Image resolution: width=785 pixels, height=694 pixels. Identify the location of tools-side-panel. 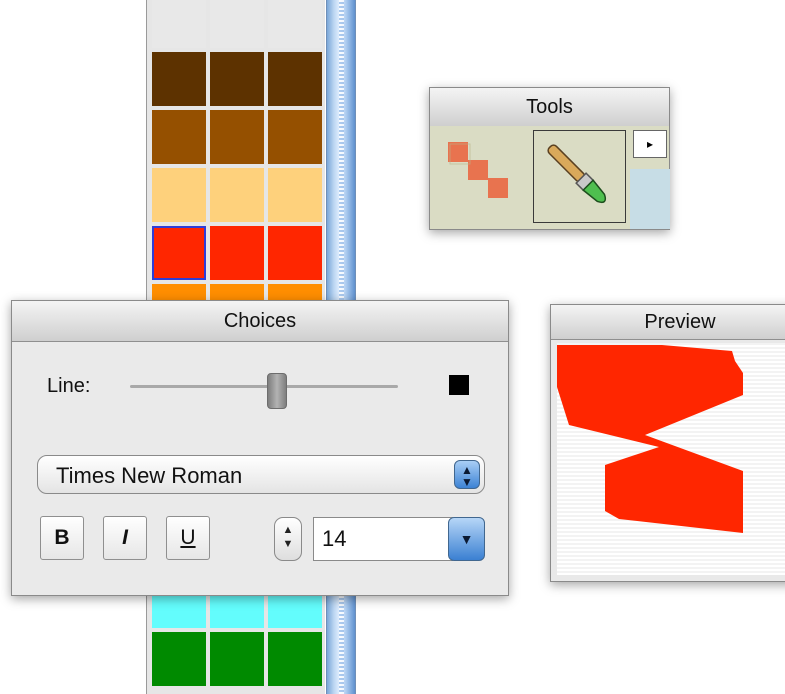
(650, 199).